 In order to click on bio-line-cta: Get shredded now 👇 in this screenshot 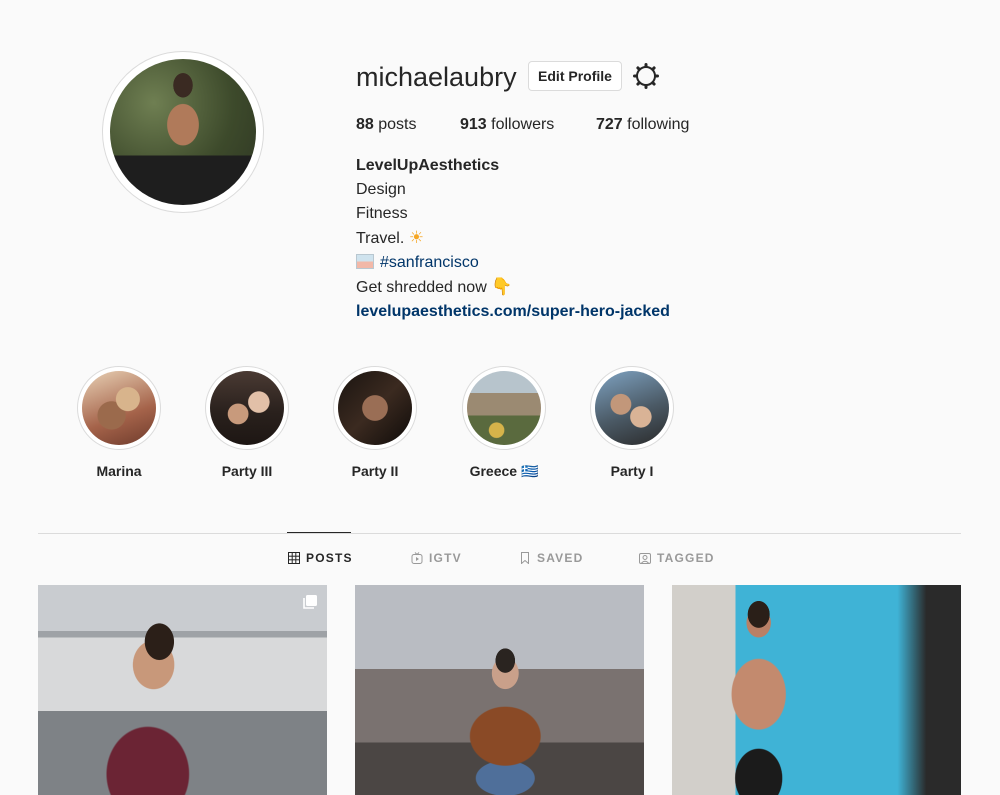, I will do `click(513, 287)`.